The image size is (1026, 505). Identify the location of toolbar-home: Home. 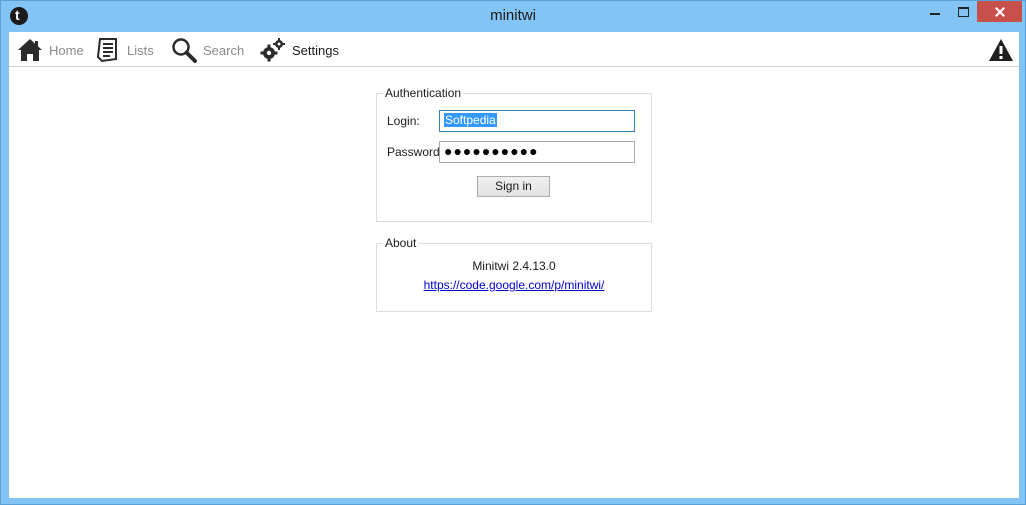
(50, 50).